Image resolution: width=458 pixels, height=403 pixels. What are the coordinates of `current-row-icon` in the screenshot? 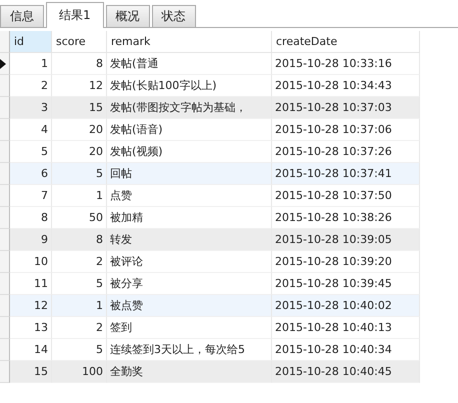 It's located at (3, 63).